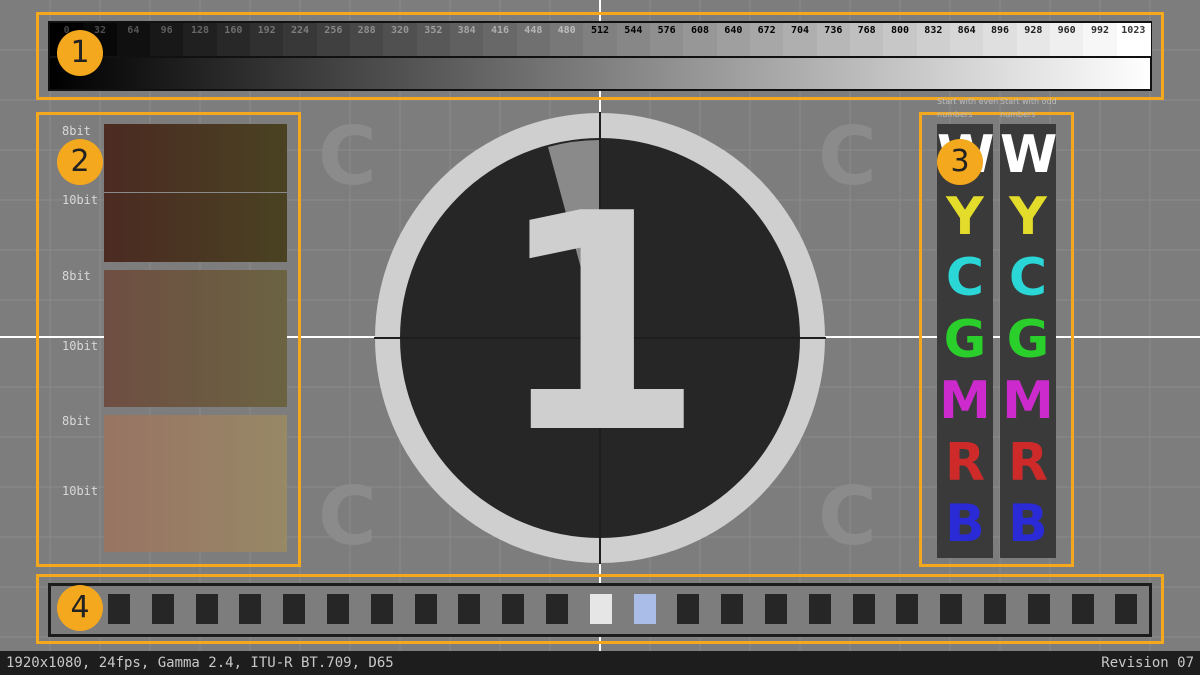 The height and width of the screenshot is (675, 1200). What do you see at coordinates (80, 162) in the screenshot?
I see `badge-2: 2` at bounding box center [80, 162].